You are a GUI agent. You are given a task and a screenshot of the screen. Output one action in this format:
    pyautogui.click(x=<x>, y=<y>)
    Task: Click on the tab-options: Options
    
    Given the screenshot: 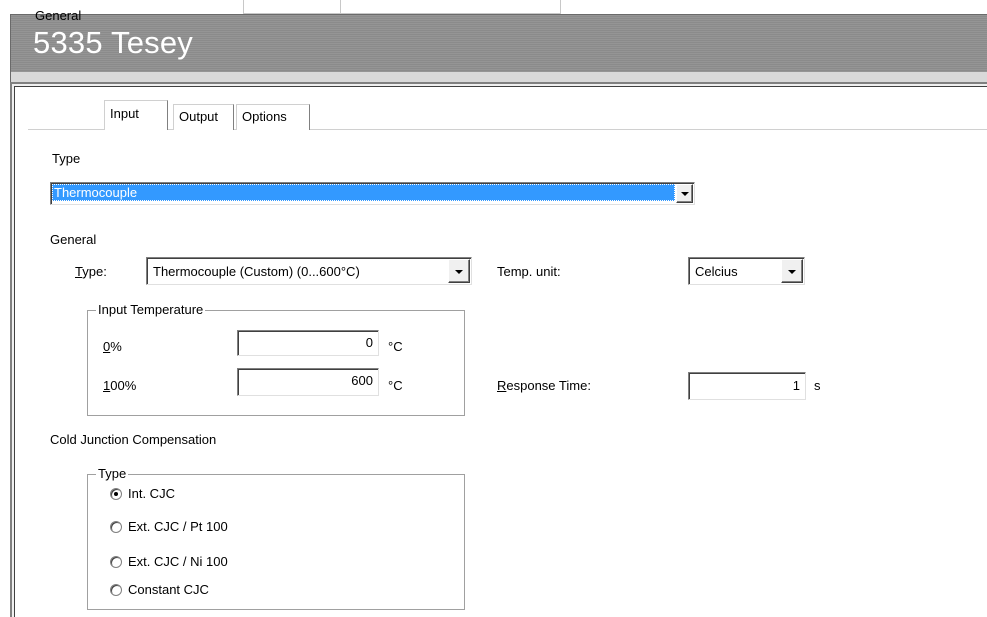 What is the action you would take?
    pyautogui.click(x=273, y=117)
    